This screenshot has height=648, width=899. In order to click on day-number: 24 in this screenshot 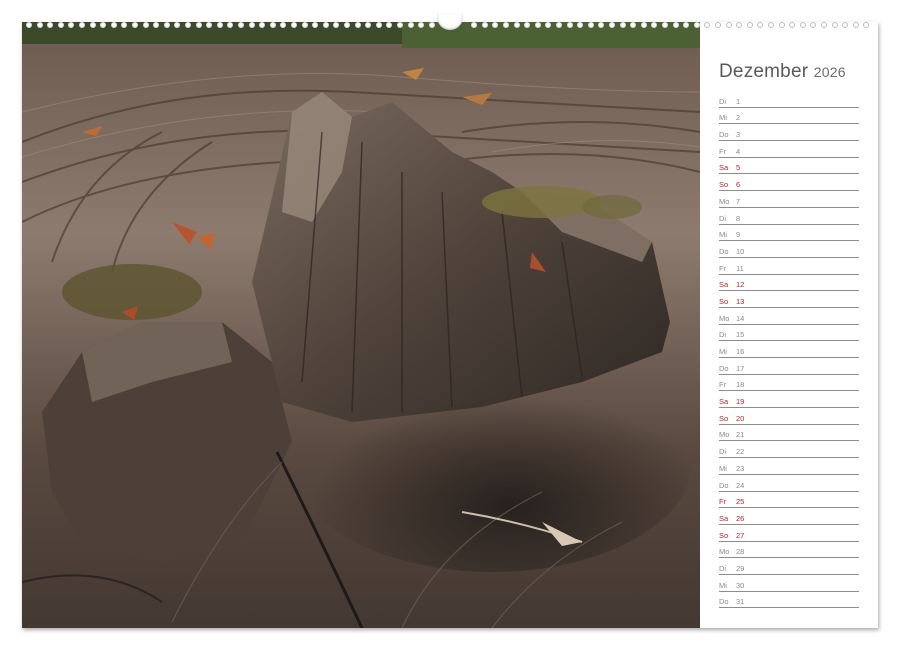, I will do `click(740, 485)`.